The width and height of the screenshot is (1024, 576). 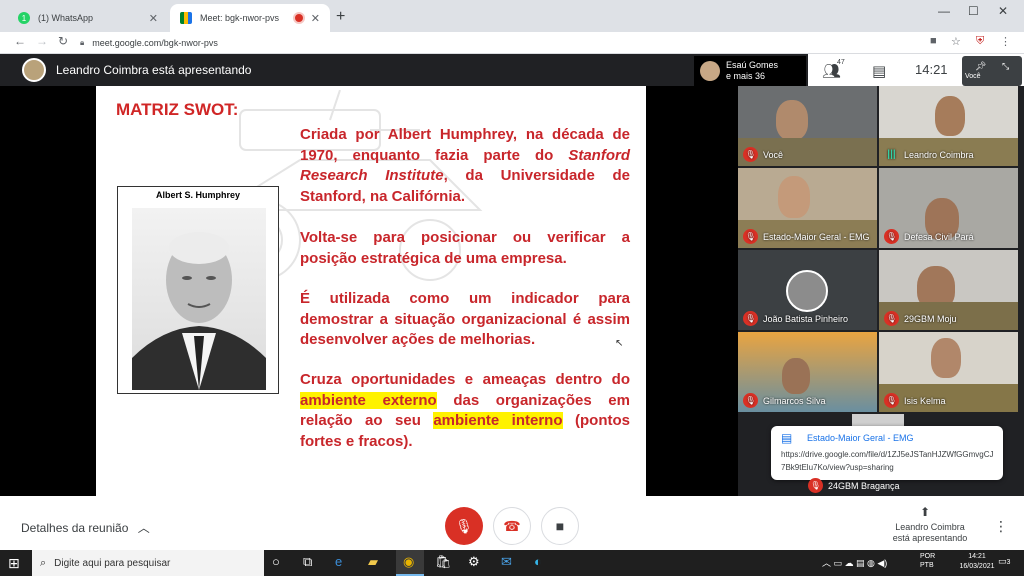 What do you see at coordinates (63, 41) in the screenshot?
I see `reload-icon: ↻` at bounding box center [63, 41].